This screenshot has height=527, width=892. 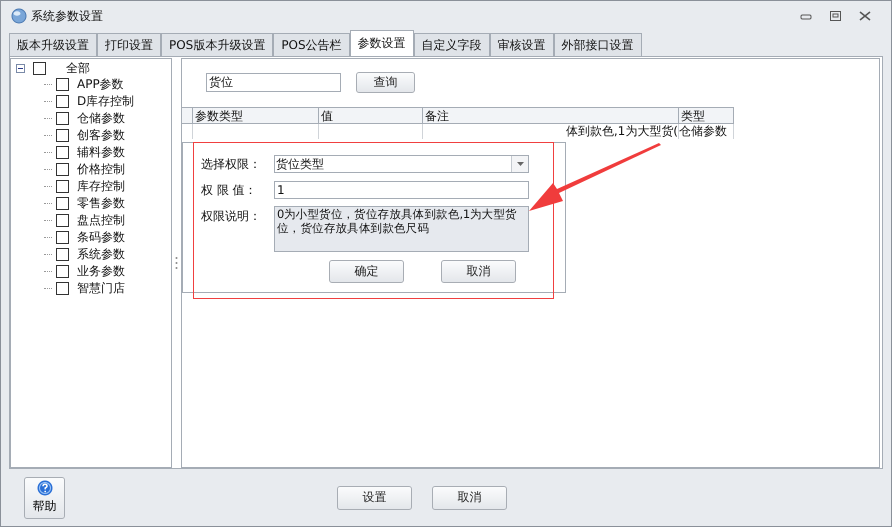 I want to click on tab: 外部接口设置, so click(x=598, y=44).